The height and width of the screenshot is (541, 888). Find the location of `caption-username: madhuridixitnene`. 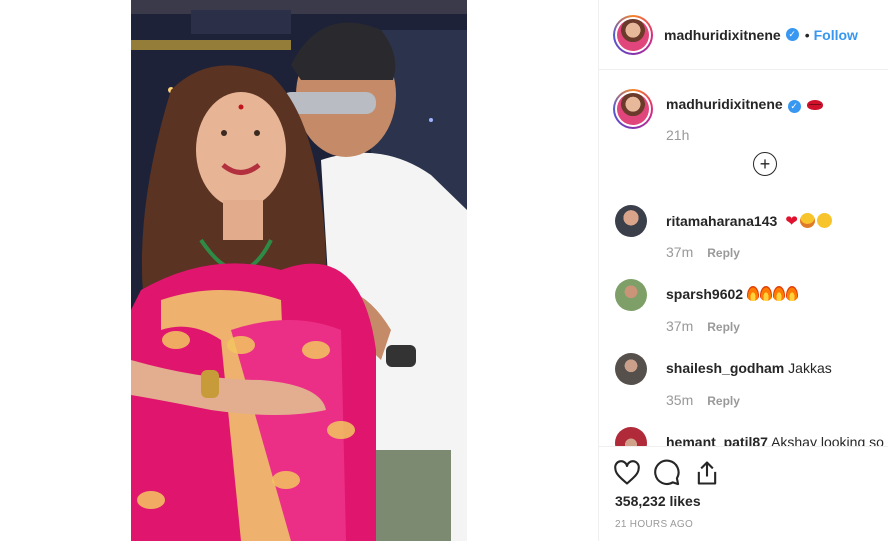

caption-username: madhuridixitnene is located at coordinates (724, 104).